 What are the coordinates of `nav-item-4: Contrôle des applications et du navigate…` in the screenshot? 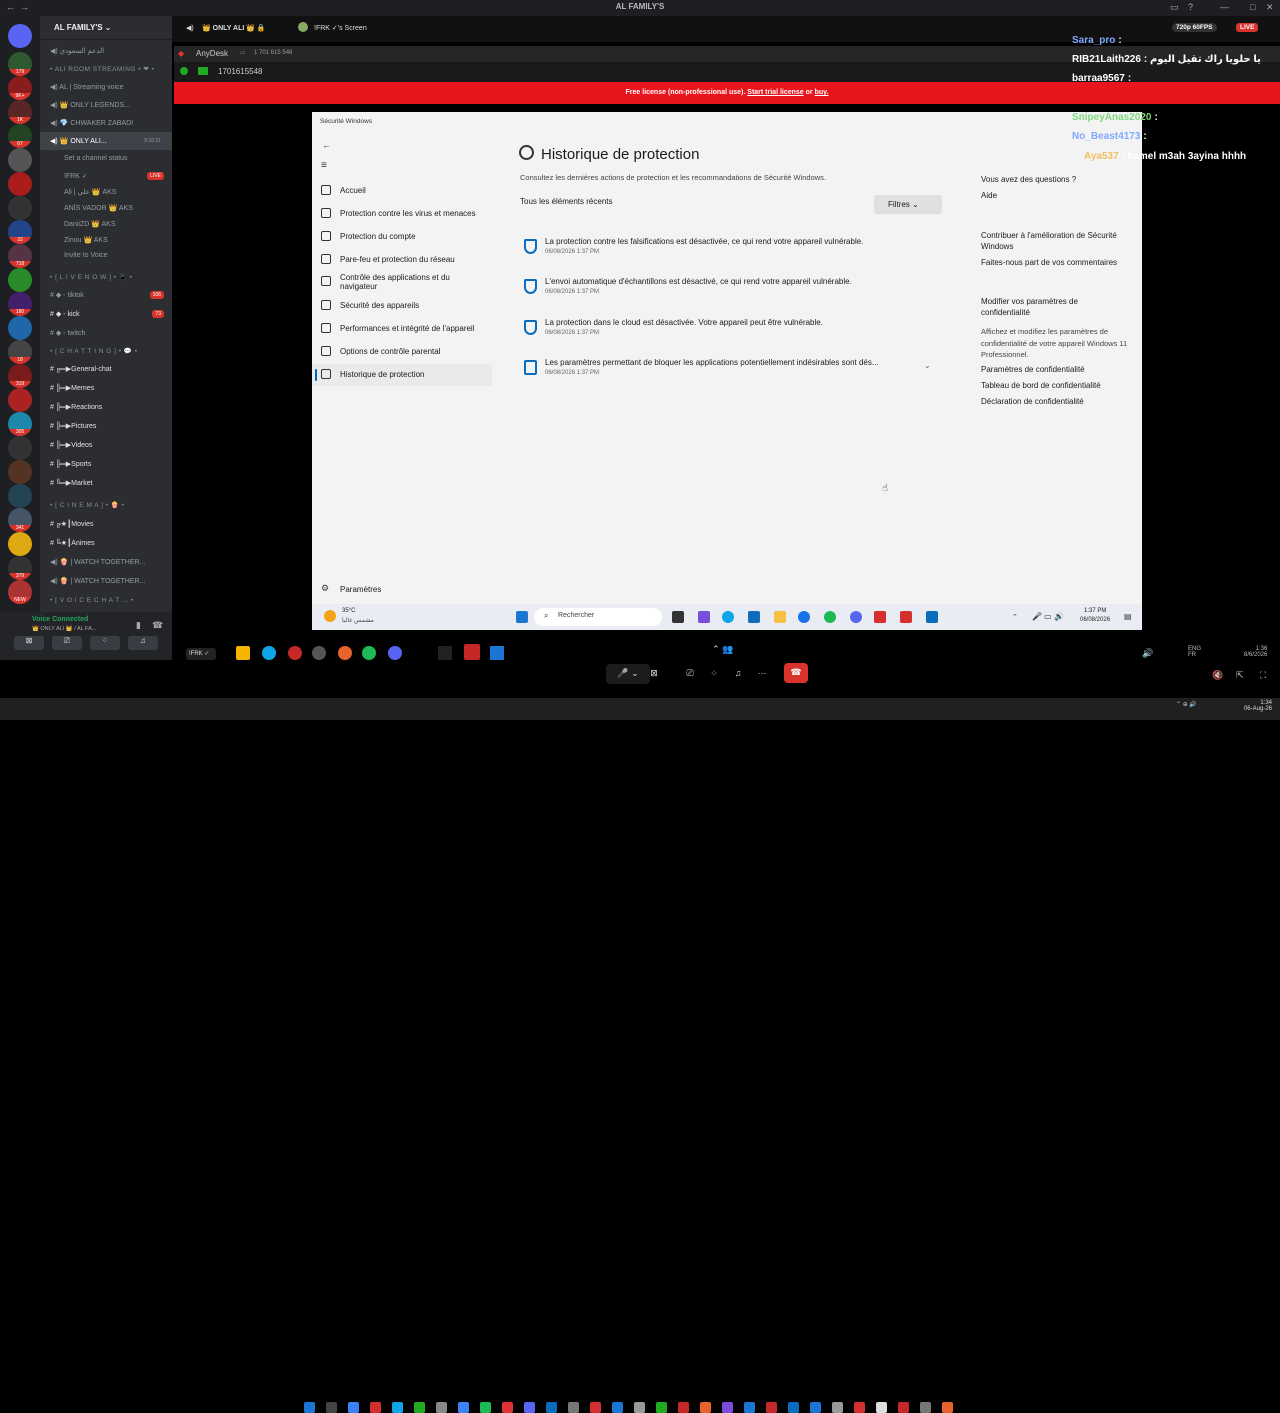 It's located at (394, 284).